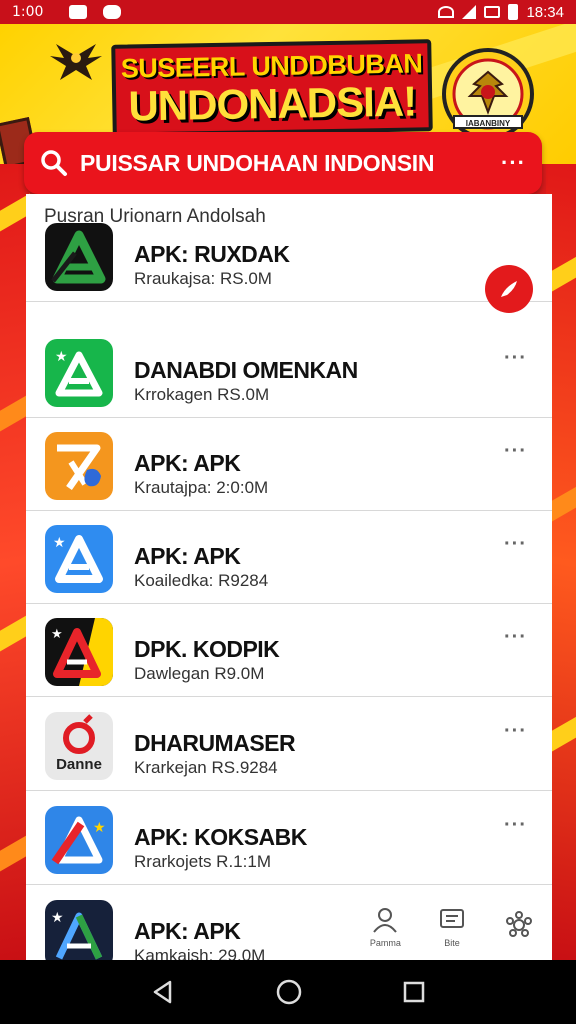 Image resolution: width=576 pixels, height=1024 pixels. I want to click on app-subtitle: Koailedka: R9284, so click(201, 580).